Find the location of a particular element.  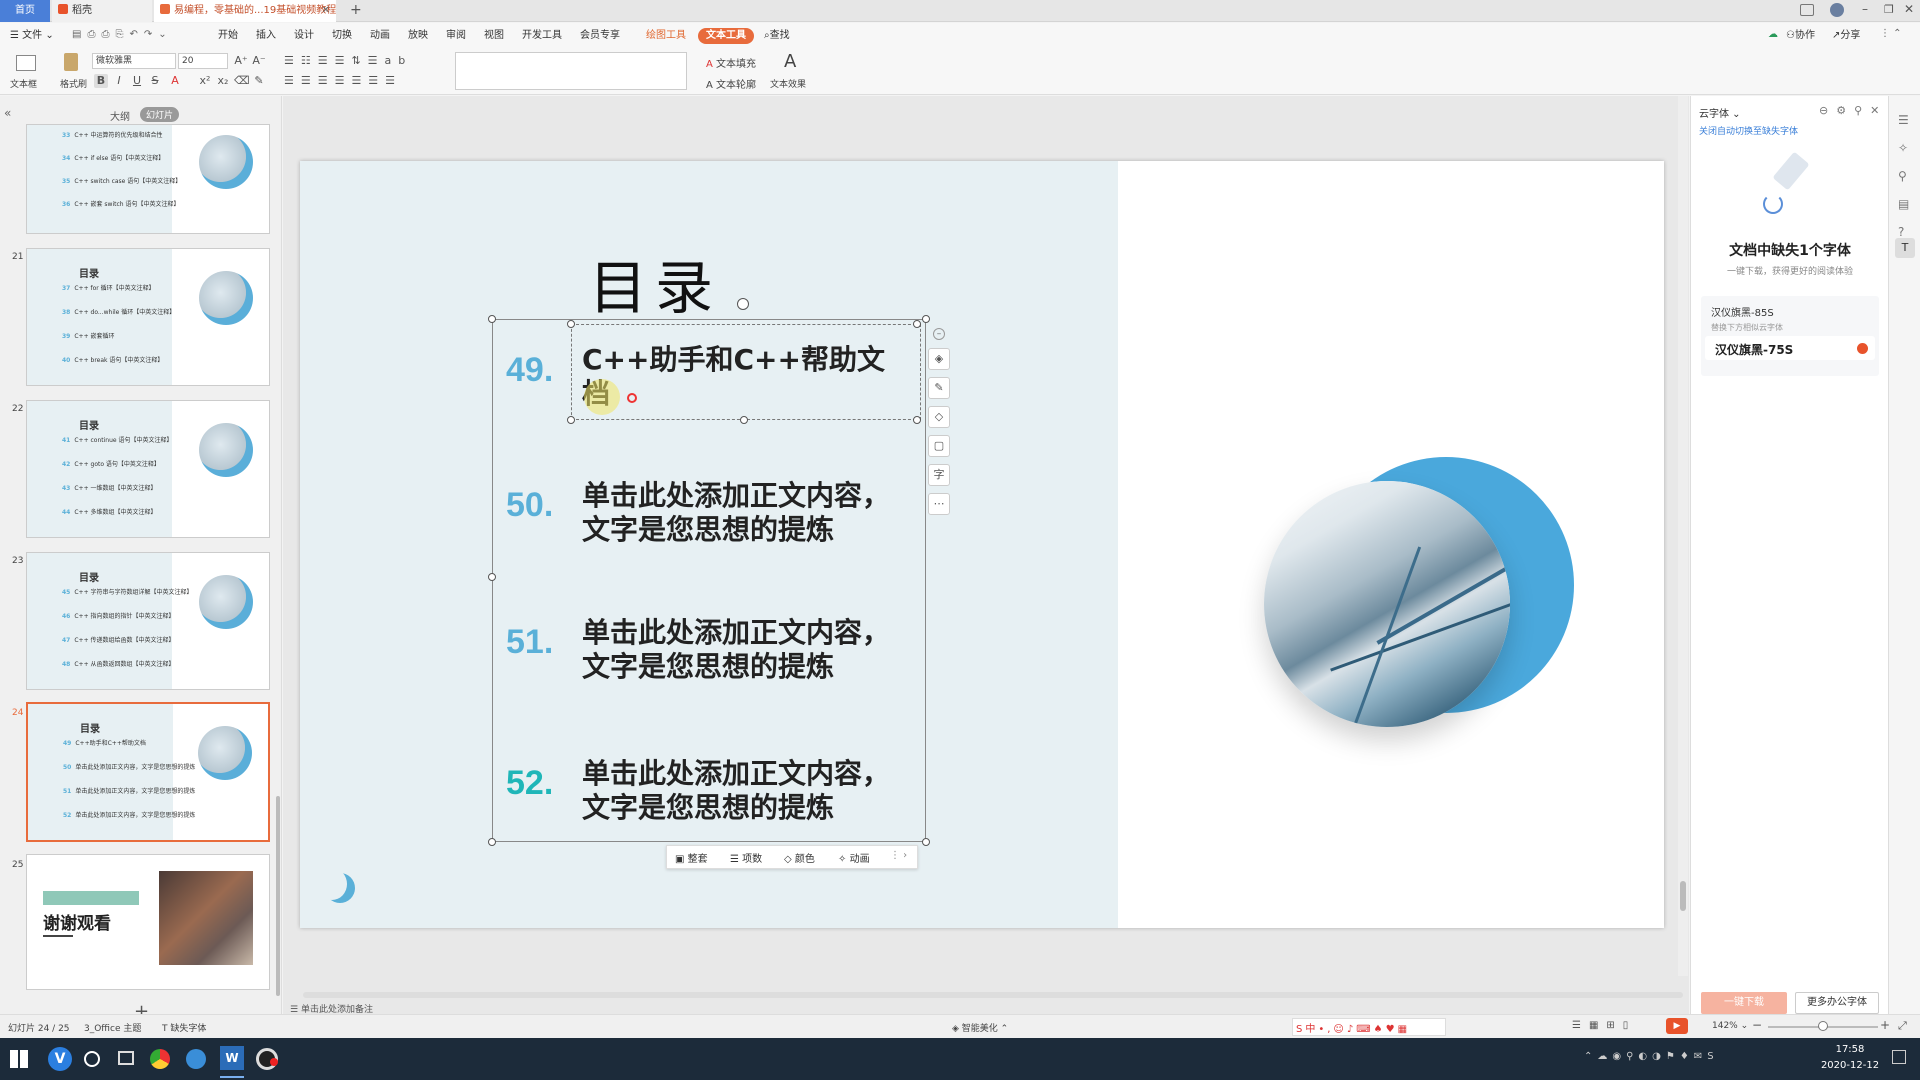

more-tools-icon: ⋯ is located at coordinates (939, 504).